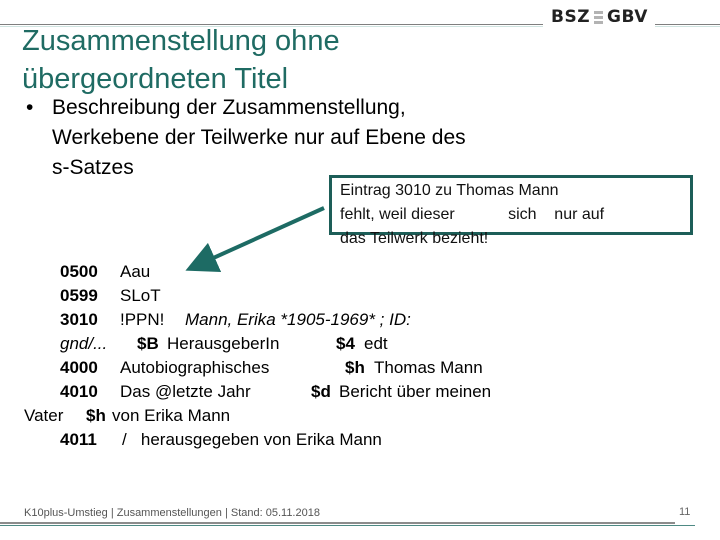  Describe the element at coordinates (79, 319) in the screenshot. I see `field-code: 3010` at that location.